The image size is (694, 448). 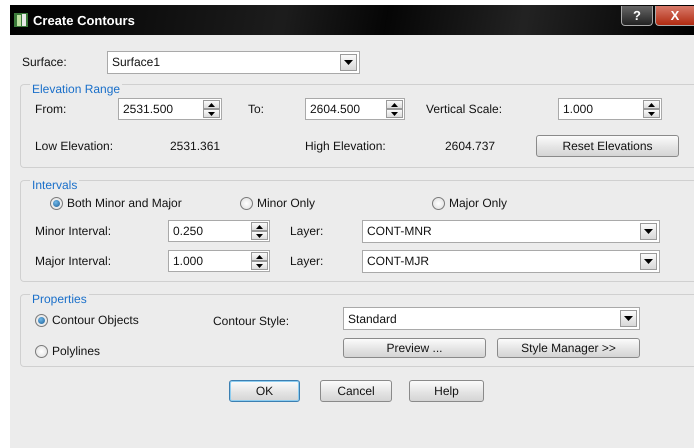 What do you see at coordinates (59, 299) in the screenshot?
I see `group-title: Properties` at bounding box center [59, 299].